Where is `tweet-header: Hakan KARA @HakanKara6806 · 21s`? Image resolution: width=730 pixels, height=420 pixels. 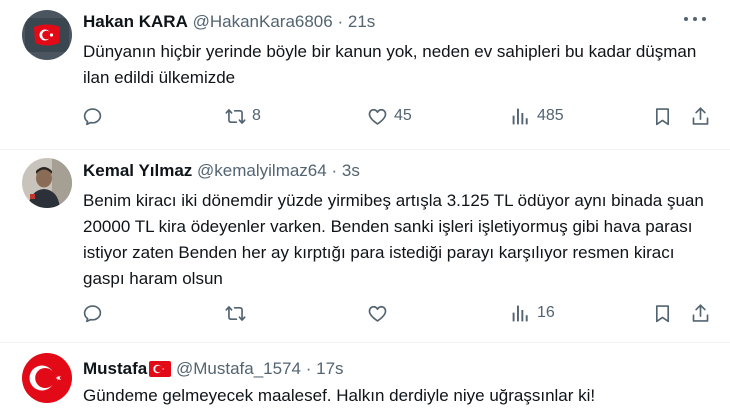
tweet-header: Hakan KARA @HakanKara6806 · 21s is located at coordinates (229, 22).